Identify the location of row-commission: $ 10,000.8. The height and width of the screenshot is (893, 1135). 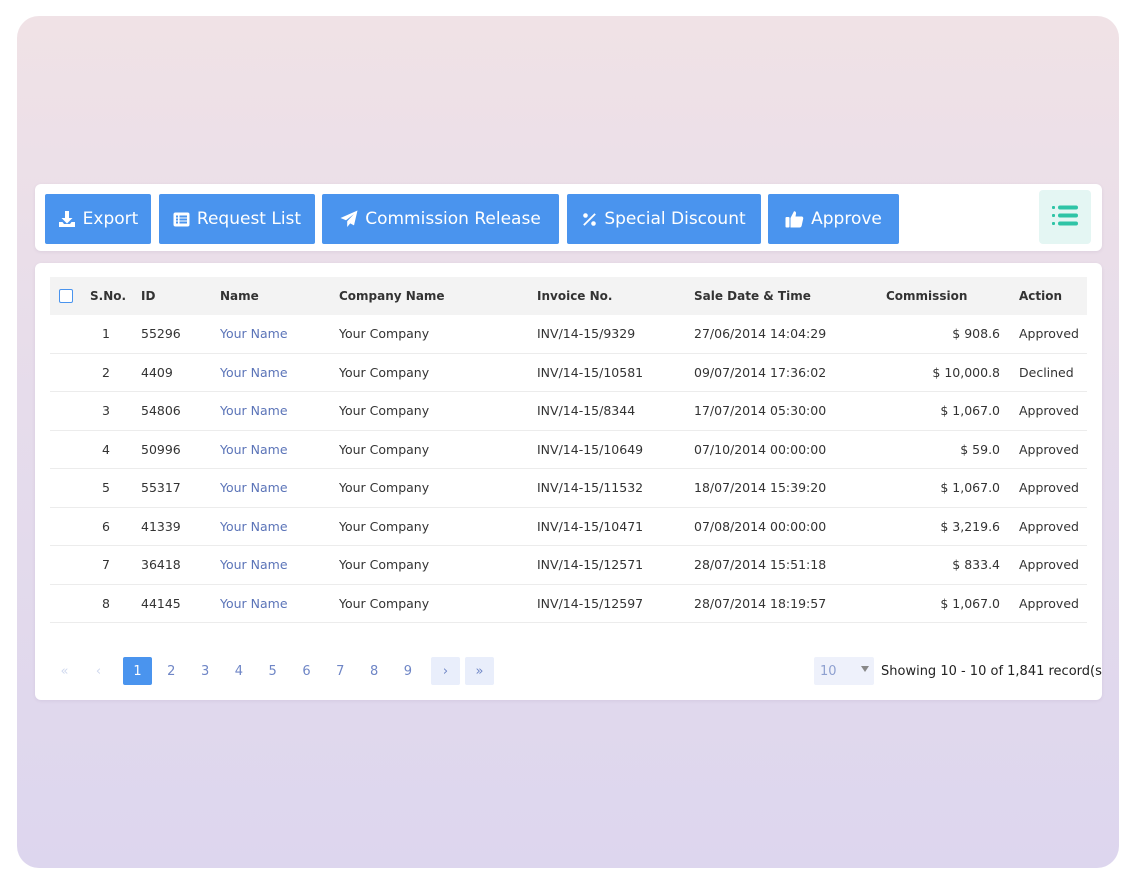
(966, 372).